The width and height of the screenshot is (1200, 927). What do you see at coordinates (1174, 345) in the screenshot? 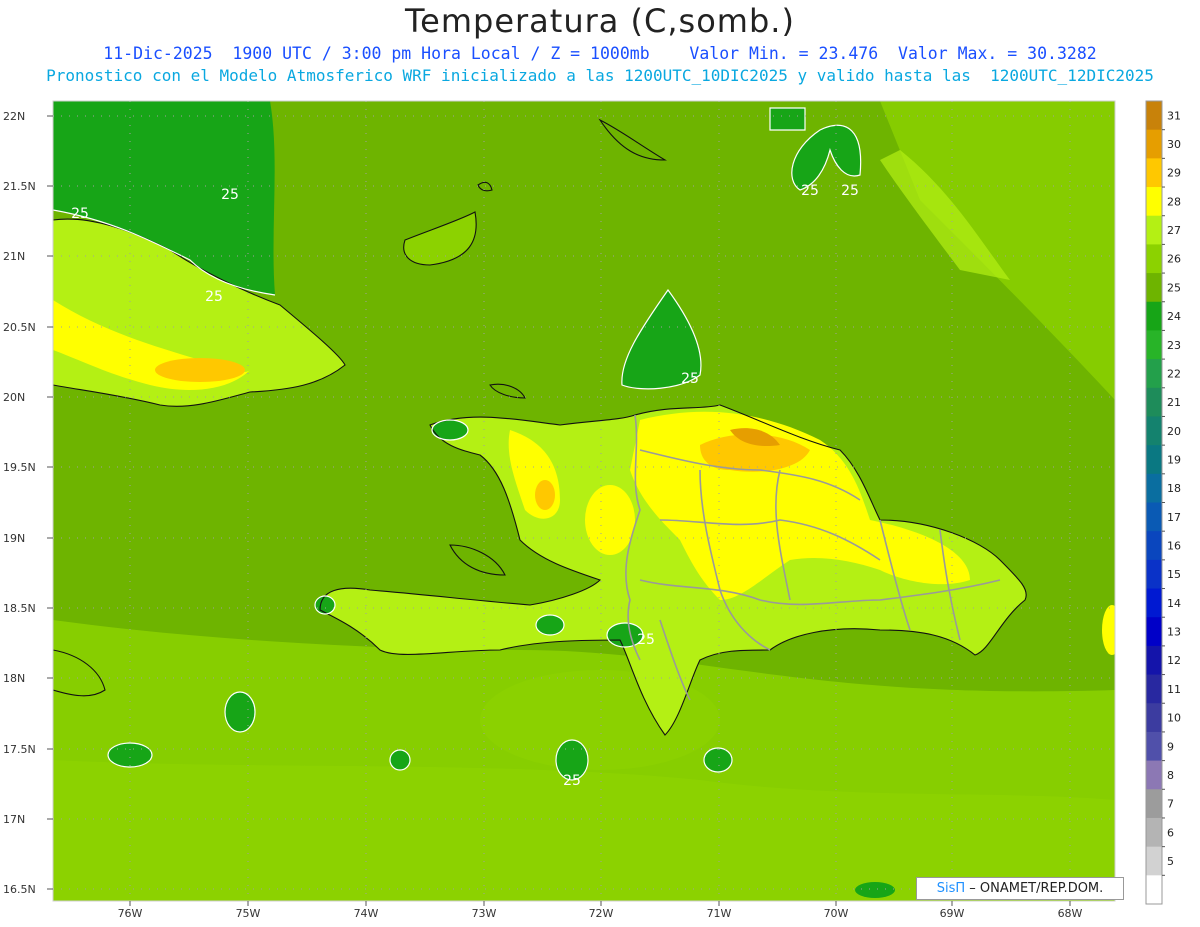
I see `colorbar-label: 23` at bounding box center [1174, 345].